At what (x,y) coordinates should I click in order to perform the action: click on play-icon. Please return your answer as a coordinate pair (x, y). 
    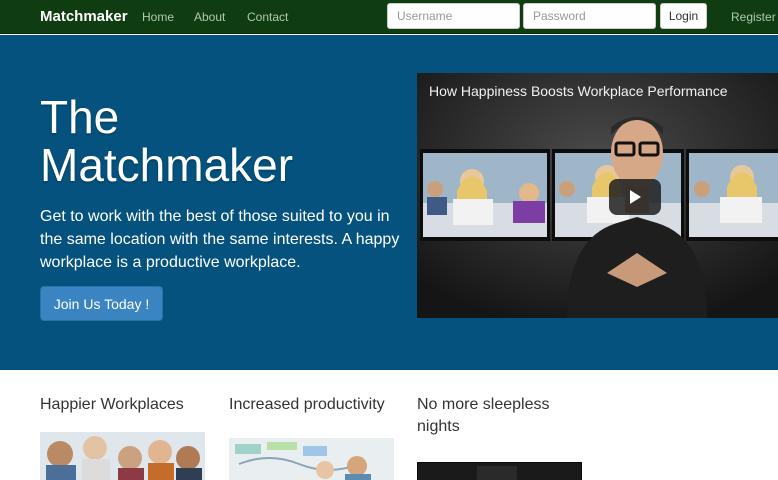
    Looking at the image, I should click on (635, 197).